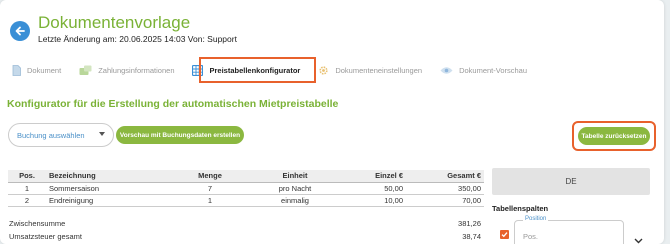 The width and height of the screenshot is (670, 244). Describe the element at coordinates (45, 236) in the screenshot. I see `vat-total-label: Umsatzsteuer gesamt` at that location.